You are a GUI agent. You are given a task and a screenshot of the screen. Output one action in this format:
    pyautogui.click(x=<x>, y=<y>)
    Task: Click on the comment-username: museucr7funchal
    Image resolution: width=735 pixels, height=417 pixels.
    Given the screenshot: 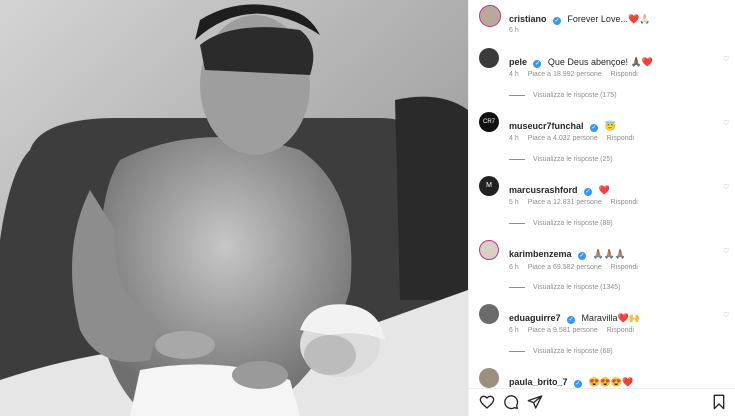 What is the action you would take?
    pyautogui.click(x=546, y=126)
    